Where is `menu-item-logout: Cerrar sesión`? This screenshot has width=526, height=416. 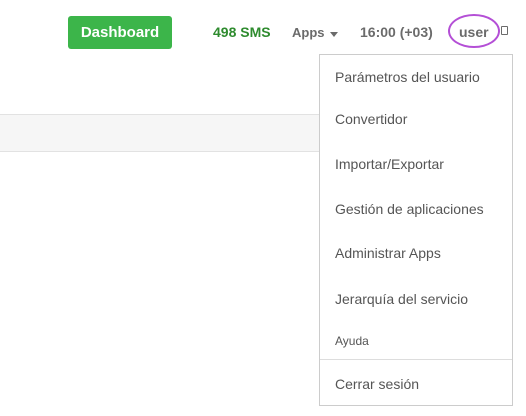 menu-item-logout: Cerrar sesión is located at coordinates (377, 384).